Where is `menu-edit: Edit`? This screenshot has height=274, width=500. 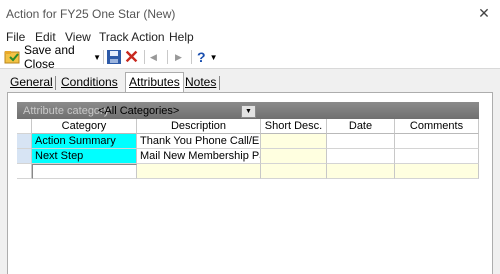 menu-edit: Edit is located at coordinates (45, 37).